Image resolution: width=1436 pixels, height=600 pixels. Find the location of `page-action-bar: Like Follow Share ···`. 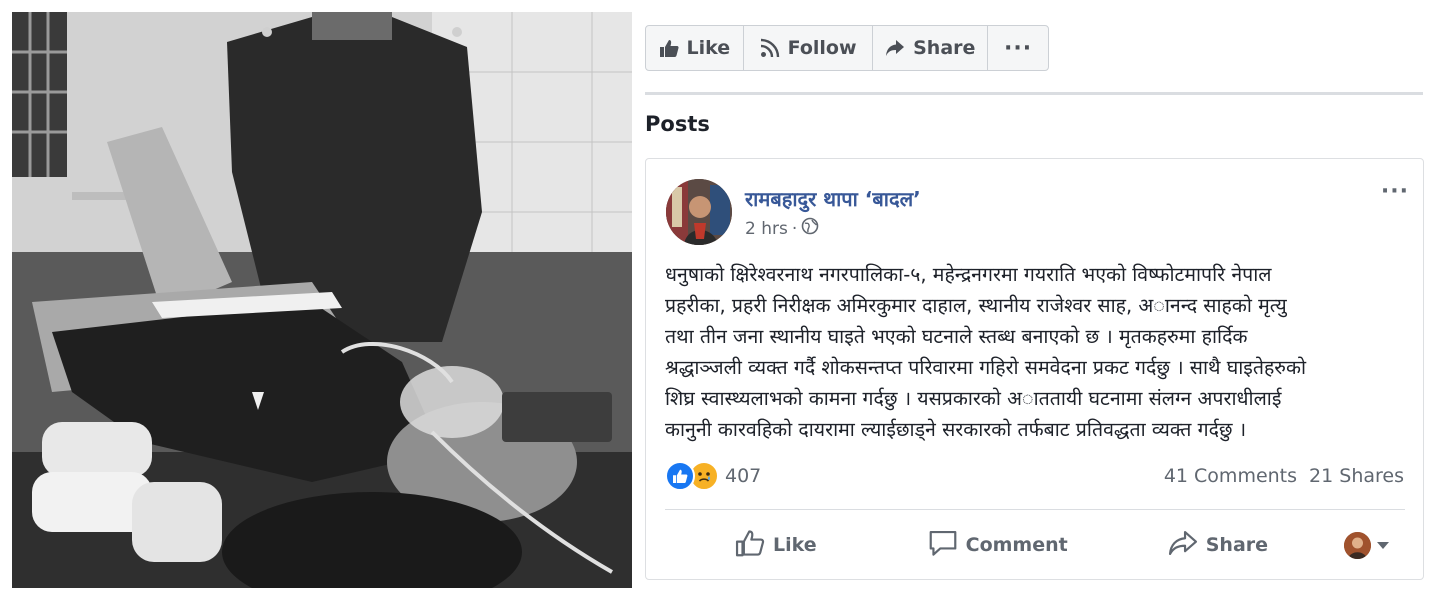

page-action-bar: Like Follow Share ··· is located at coordinates (847, 48).